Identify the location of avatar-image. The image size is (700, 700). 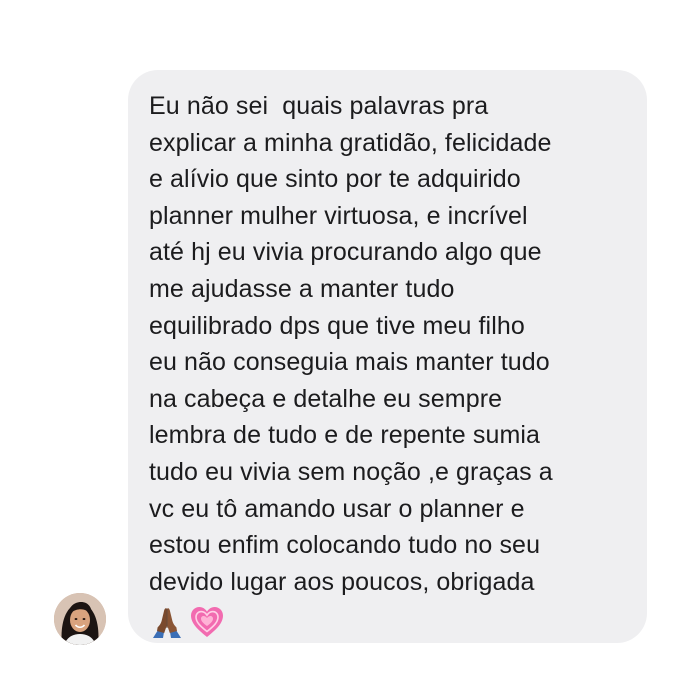
(80, 619).